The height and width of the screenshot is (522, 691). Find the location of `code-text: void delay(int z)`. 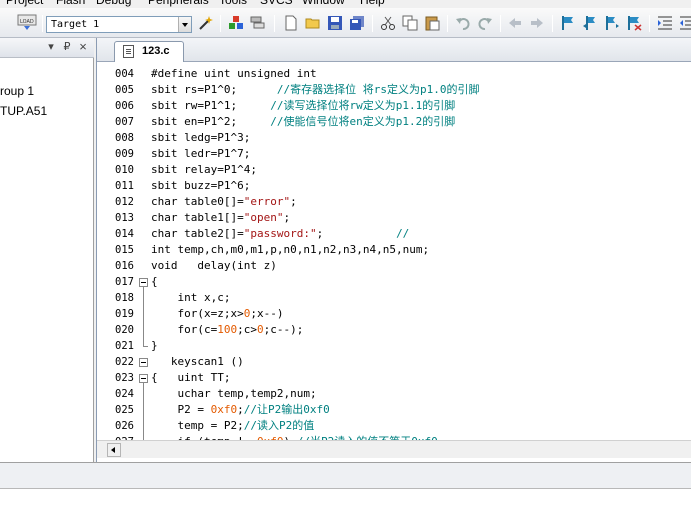

code-text: void delay(int z) is located at coordinates (214, 265).